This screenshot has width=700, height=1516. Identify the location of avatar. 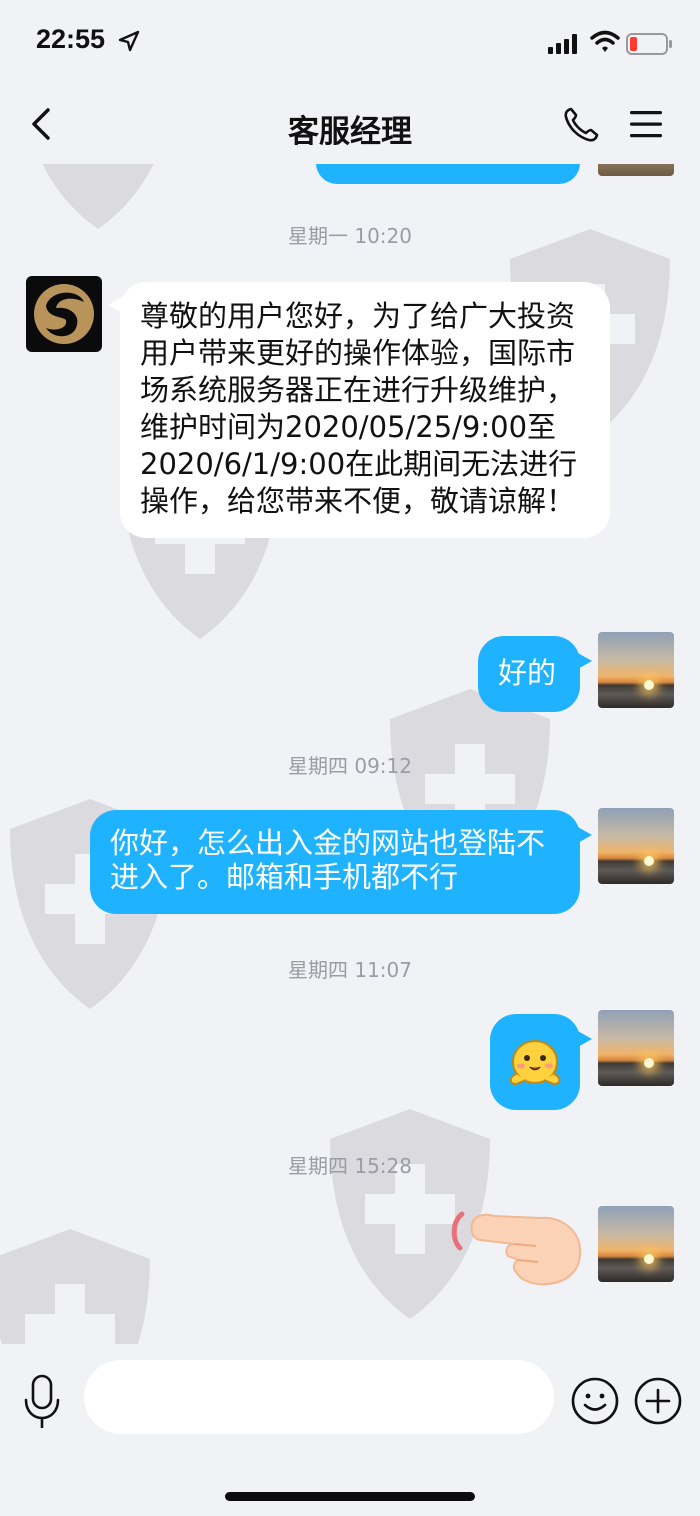
(636, 170).